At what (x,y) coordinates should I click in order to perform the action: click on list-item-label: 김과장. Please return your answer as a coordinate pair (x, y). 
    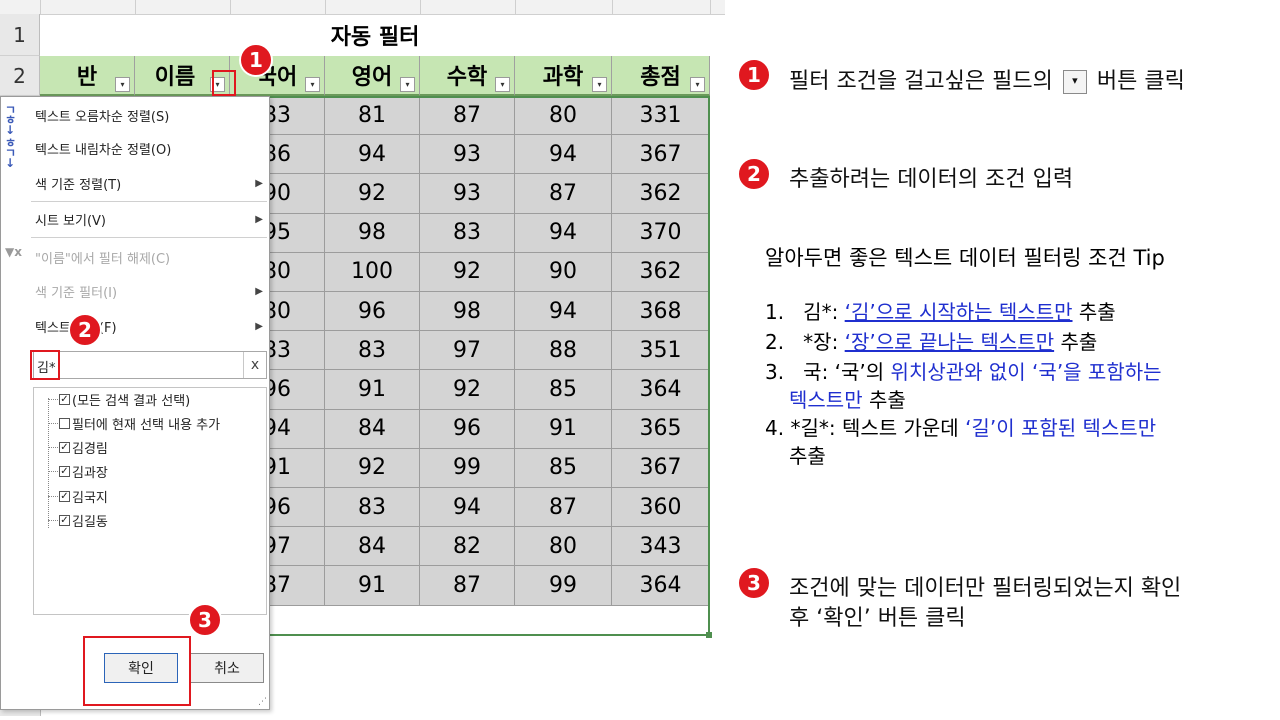
    Looking at the image, I should click on (90, 473).